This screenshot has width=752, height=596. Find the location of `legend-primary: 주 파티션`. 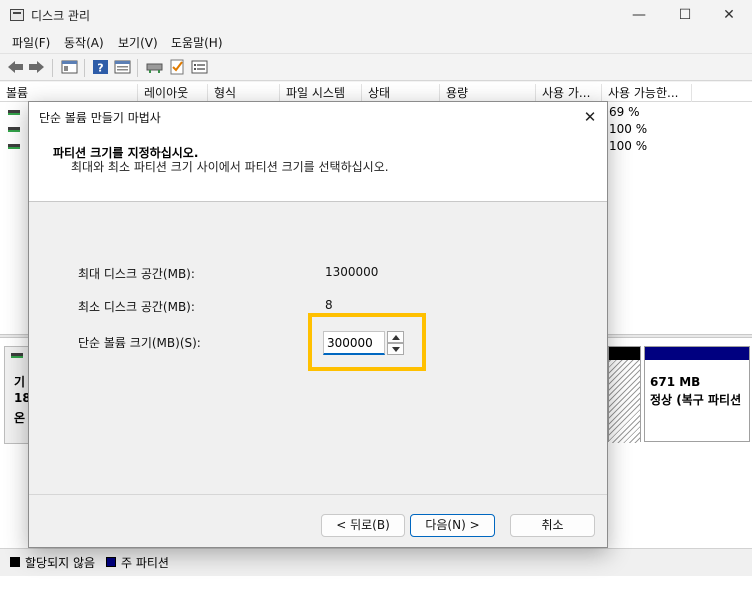

legend-primary: 주 파티션 is located at coordinates (145, 563).